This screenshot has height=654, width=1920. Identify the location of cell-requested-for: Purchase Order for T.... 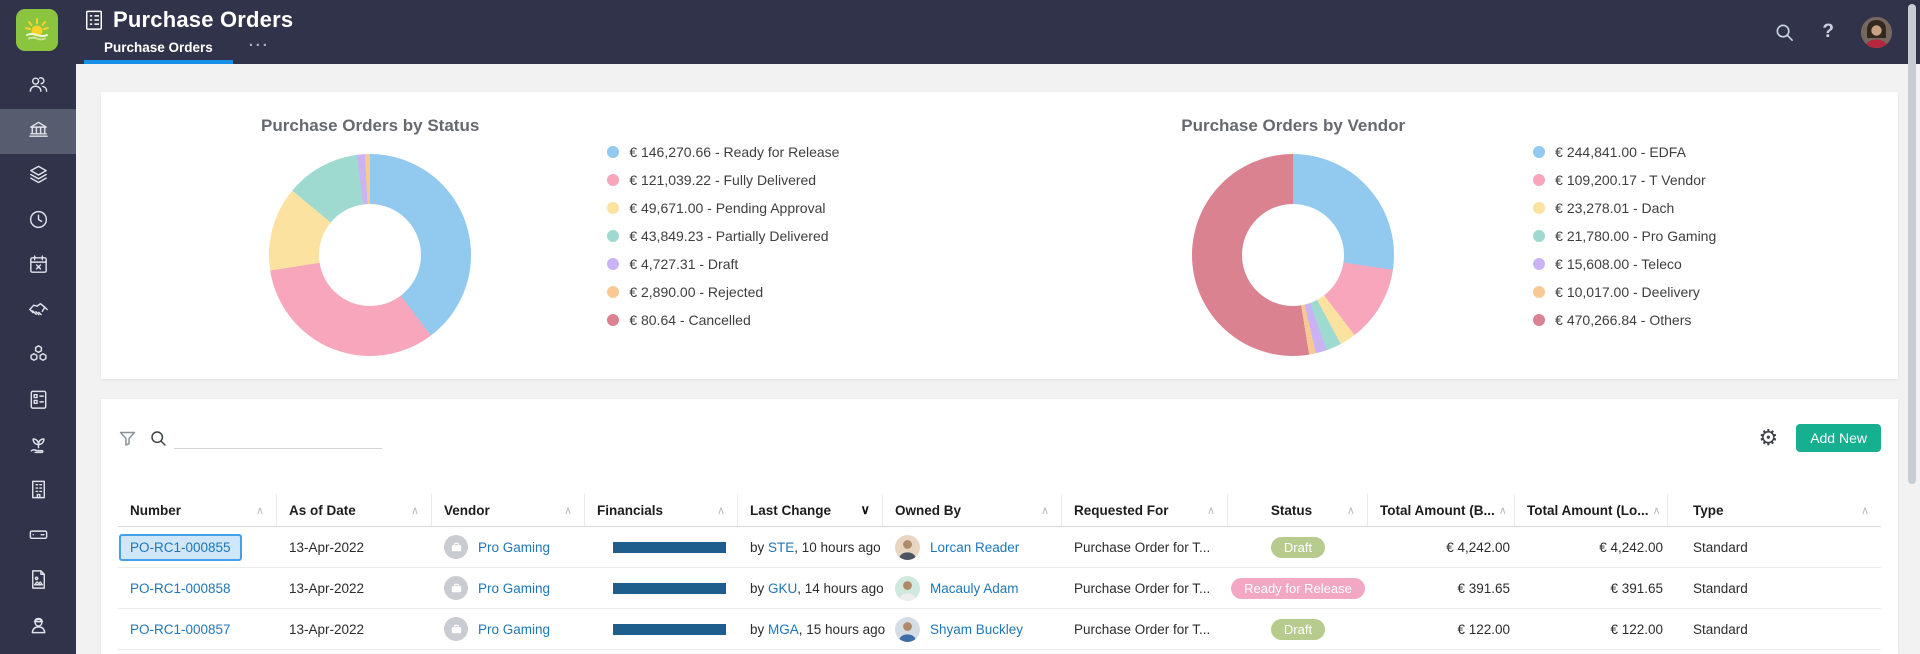
(1145, 588).